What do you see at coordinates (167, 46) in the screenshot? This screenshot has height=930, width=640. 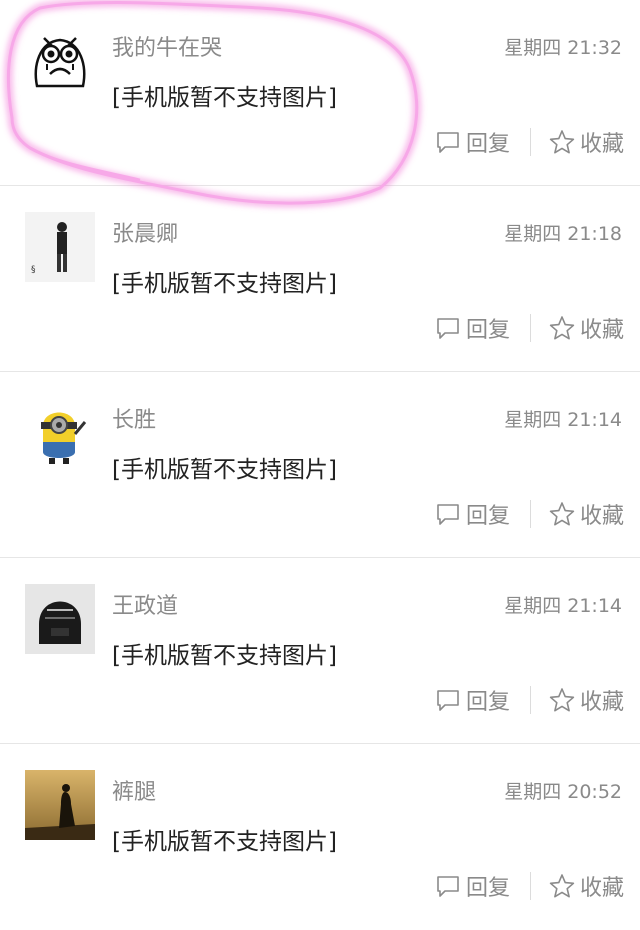 I see `commenter-name: 我的牛在哭` at bounding box center [167, 46].